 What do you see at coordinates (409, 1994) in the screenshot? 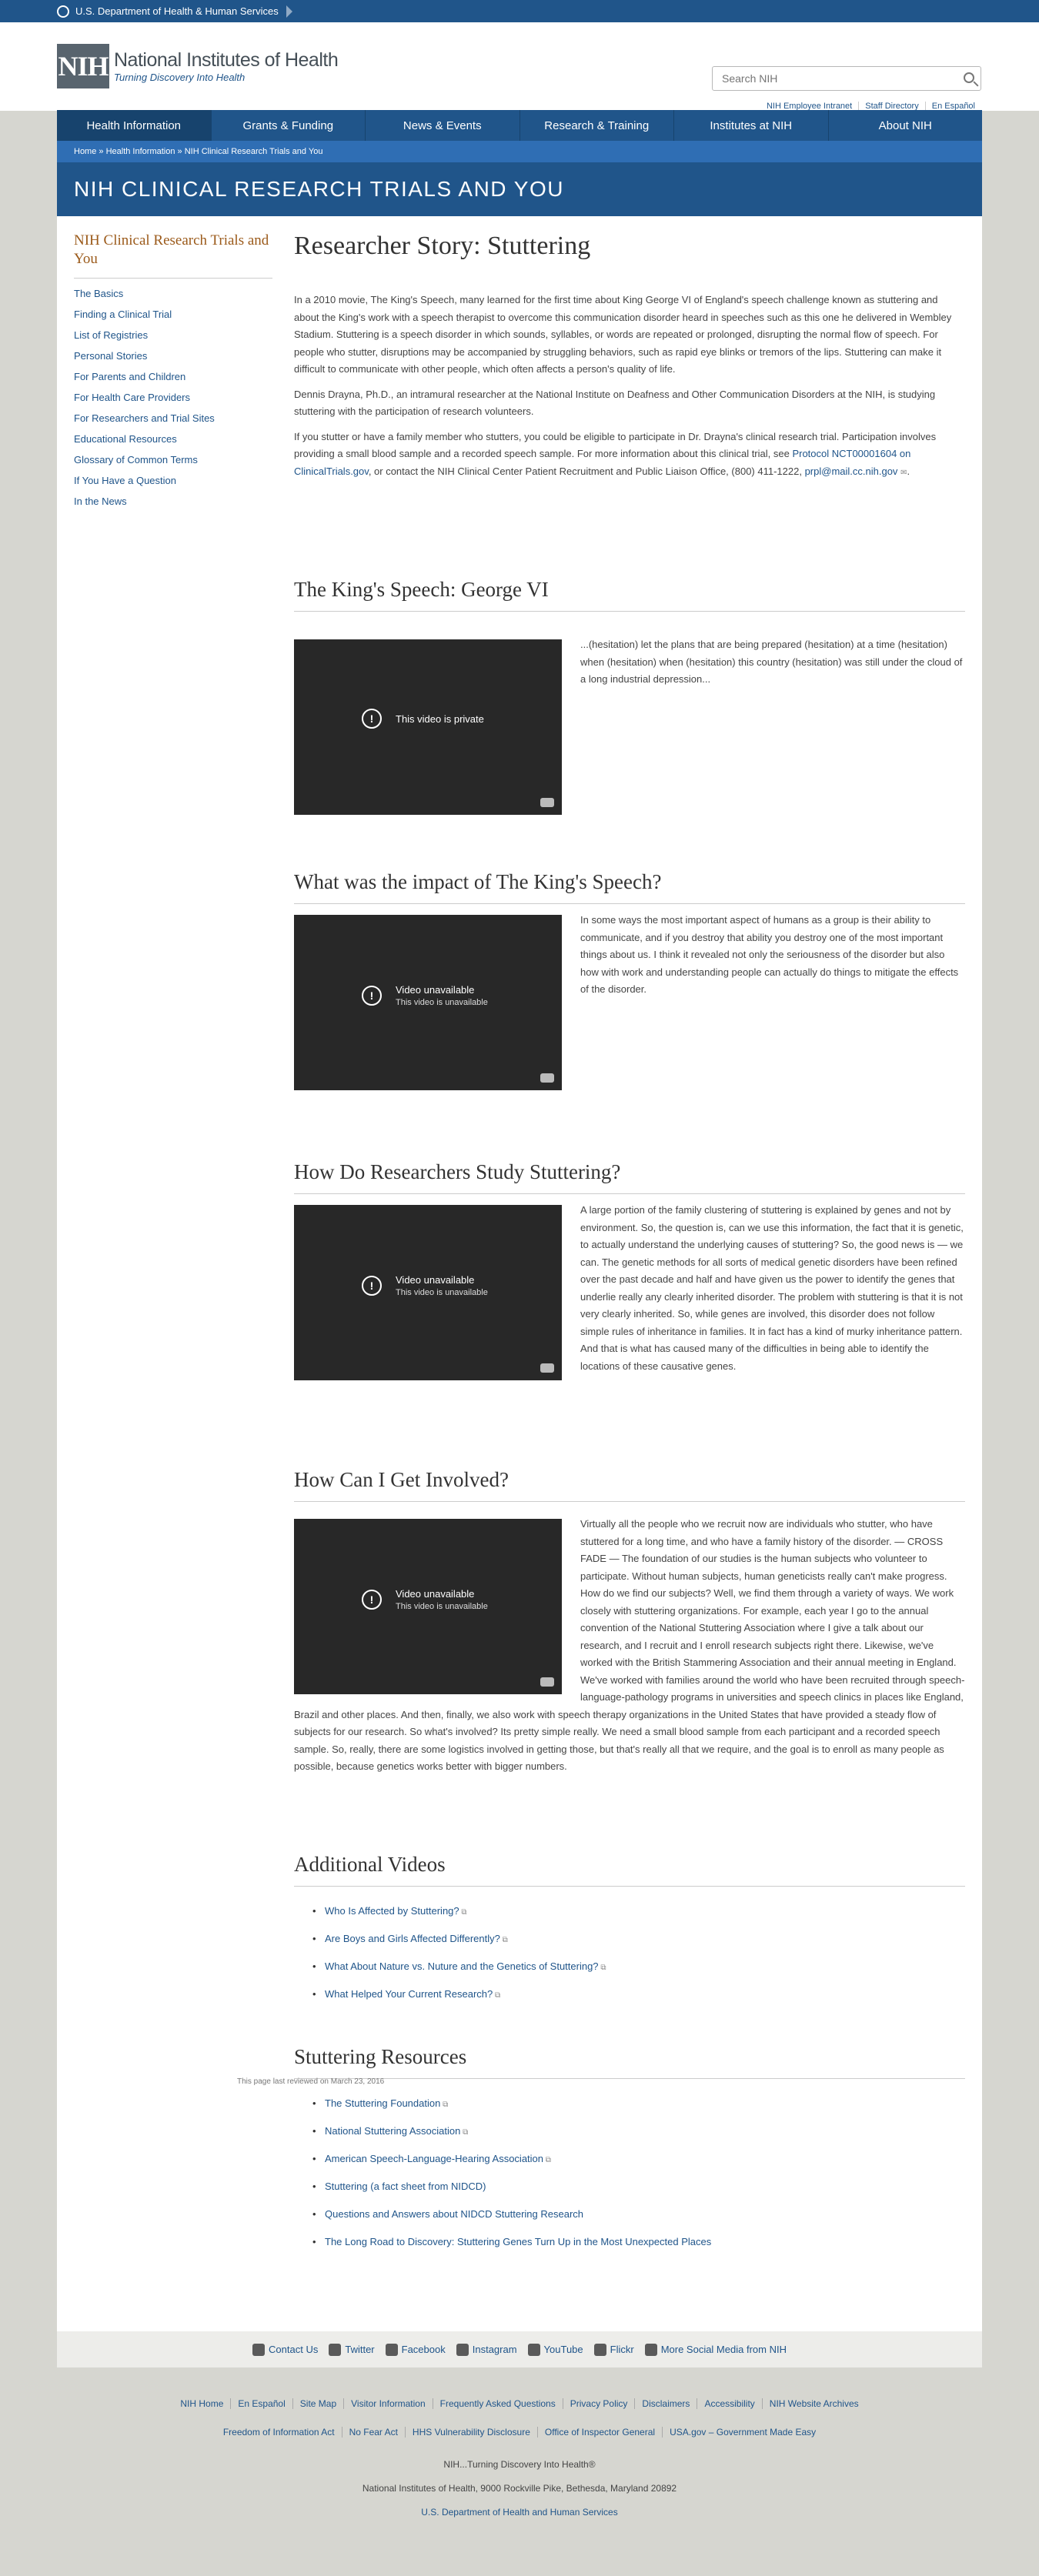
I see `video-link: What Helped Your Current Research?` at bounding box center [409, 1994].